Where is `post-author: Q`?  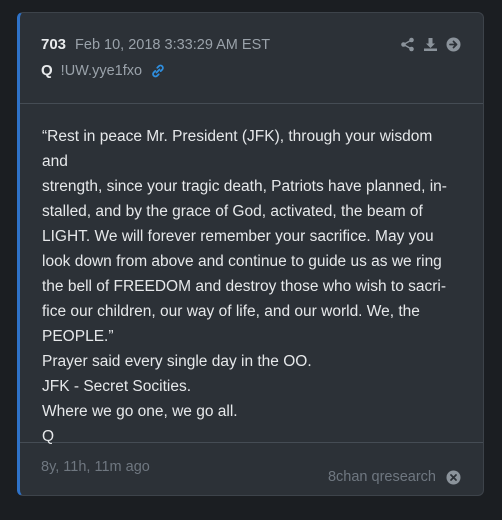
post-author: Q is located at coordinates (47, 70).